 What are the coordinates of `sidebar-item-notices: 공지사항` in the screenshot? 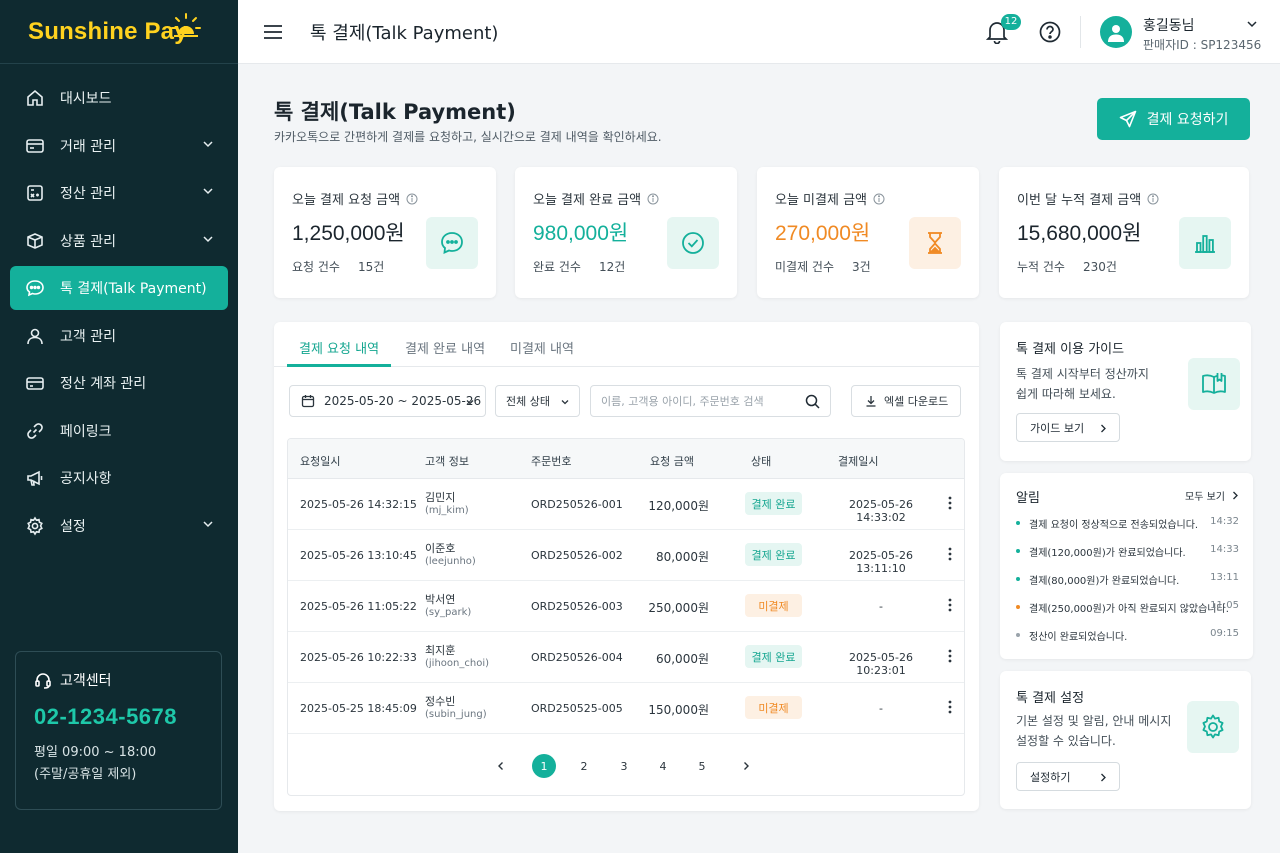 It's located at (119, 478).